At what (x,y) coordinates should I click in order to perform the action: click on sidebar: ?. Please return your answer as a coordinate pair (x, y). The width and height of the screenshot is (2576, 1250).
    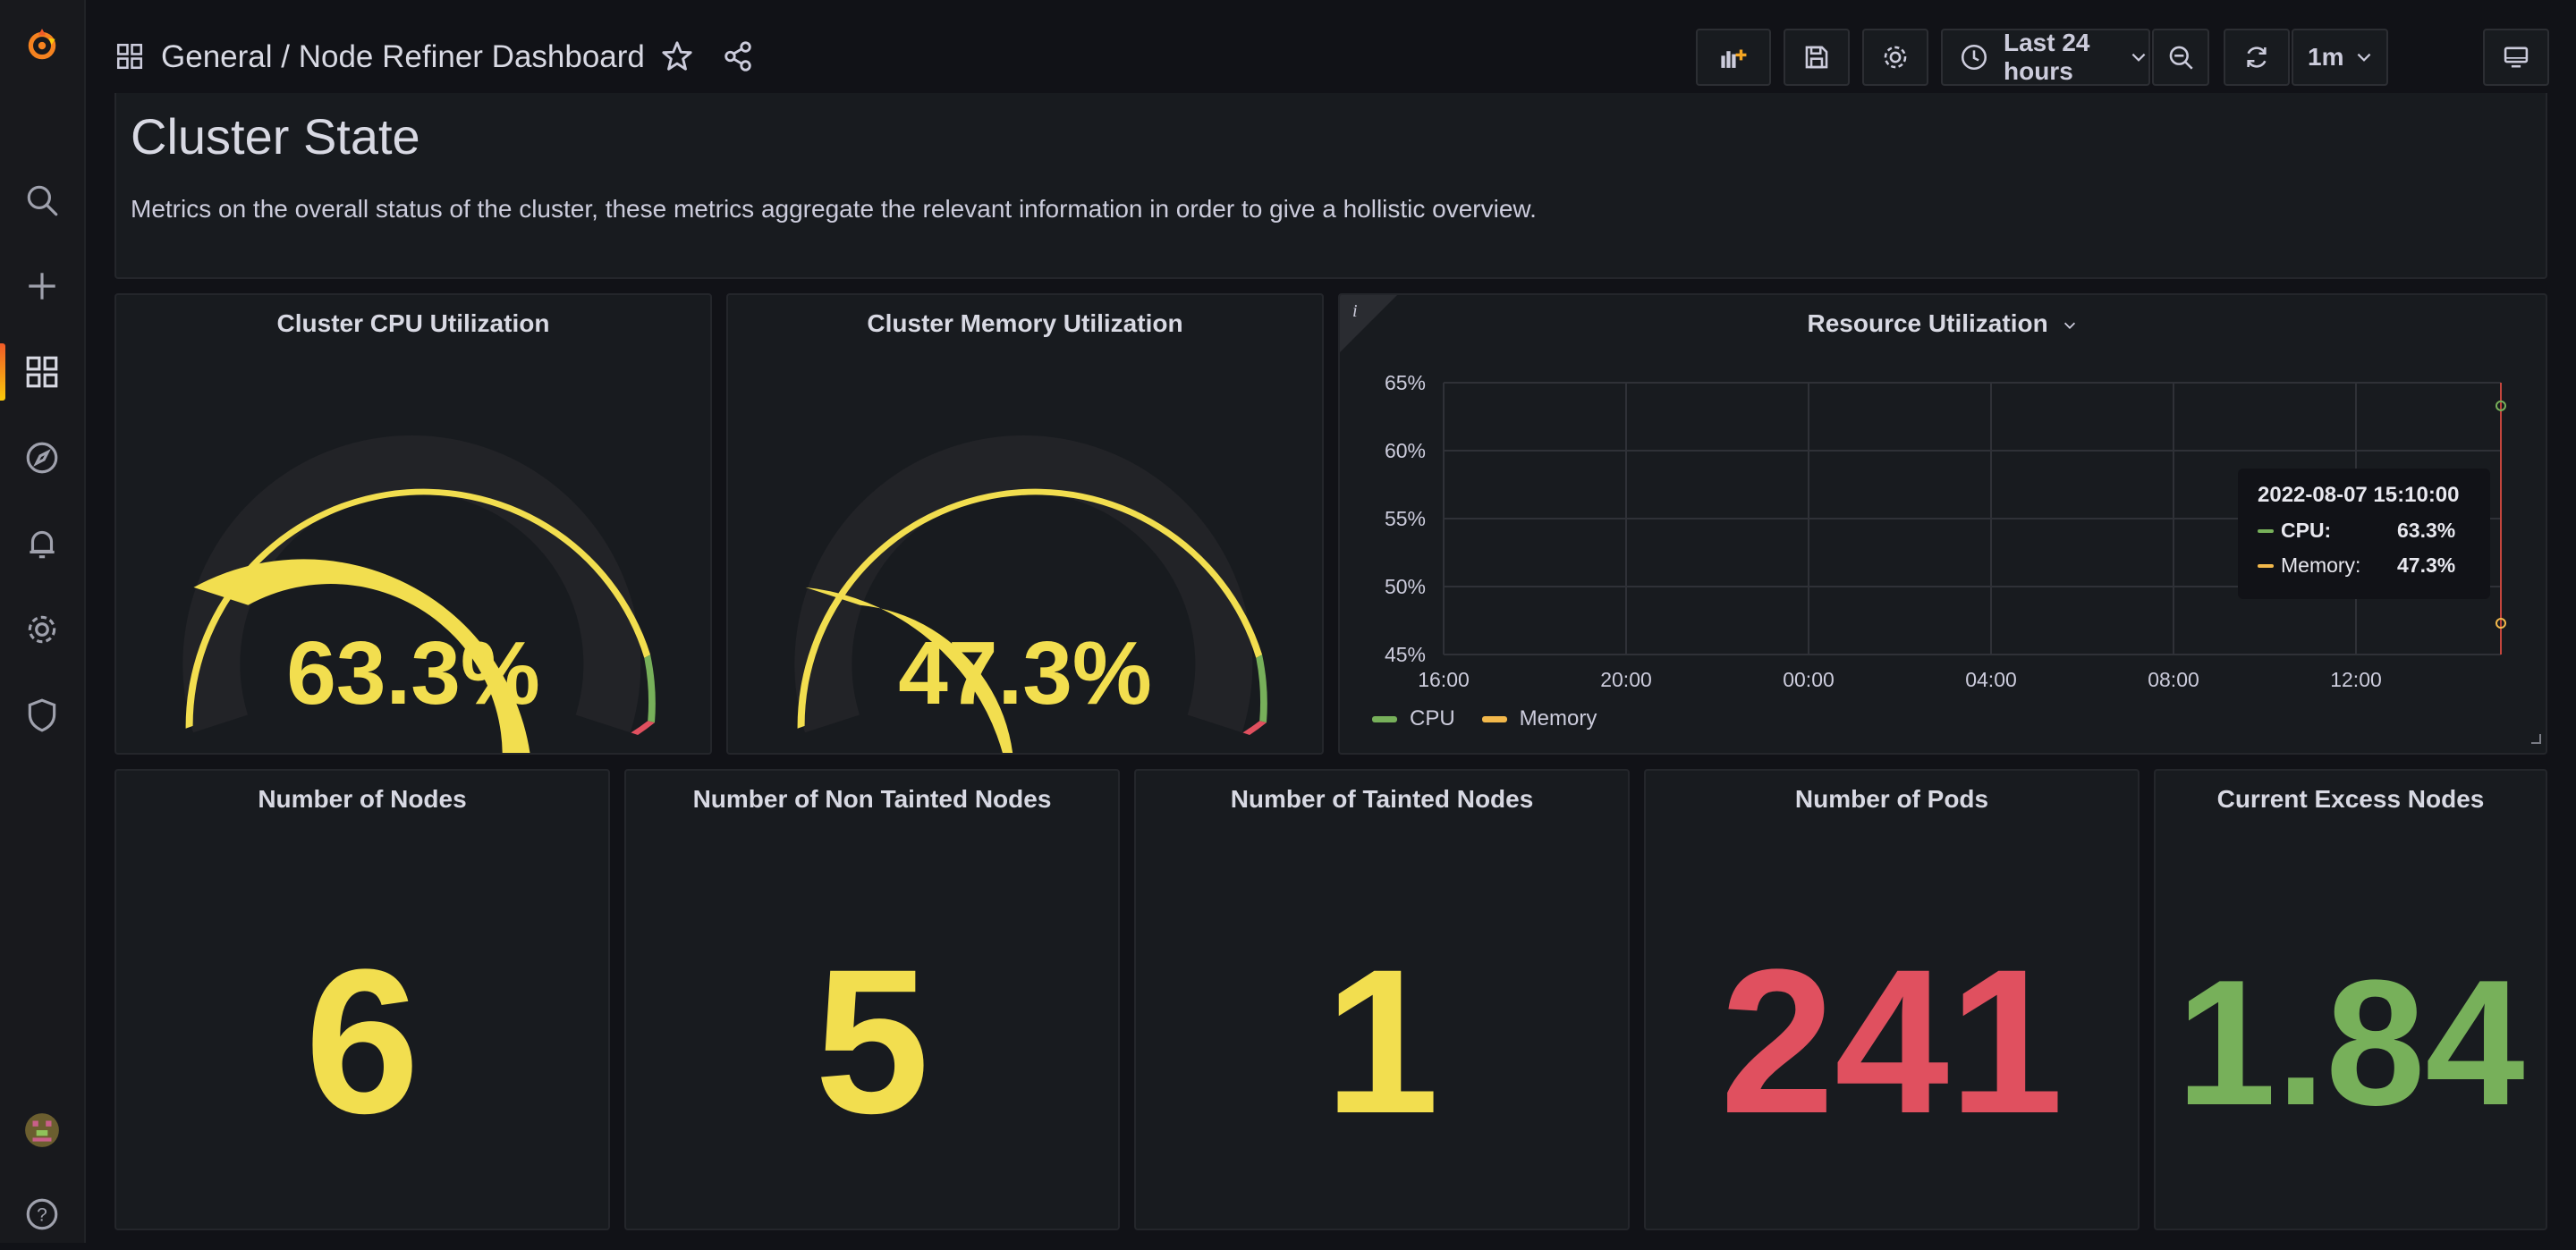
    Looking at the image, I should click on (43, 621).